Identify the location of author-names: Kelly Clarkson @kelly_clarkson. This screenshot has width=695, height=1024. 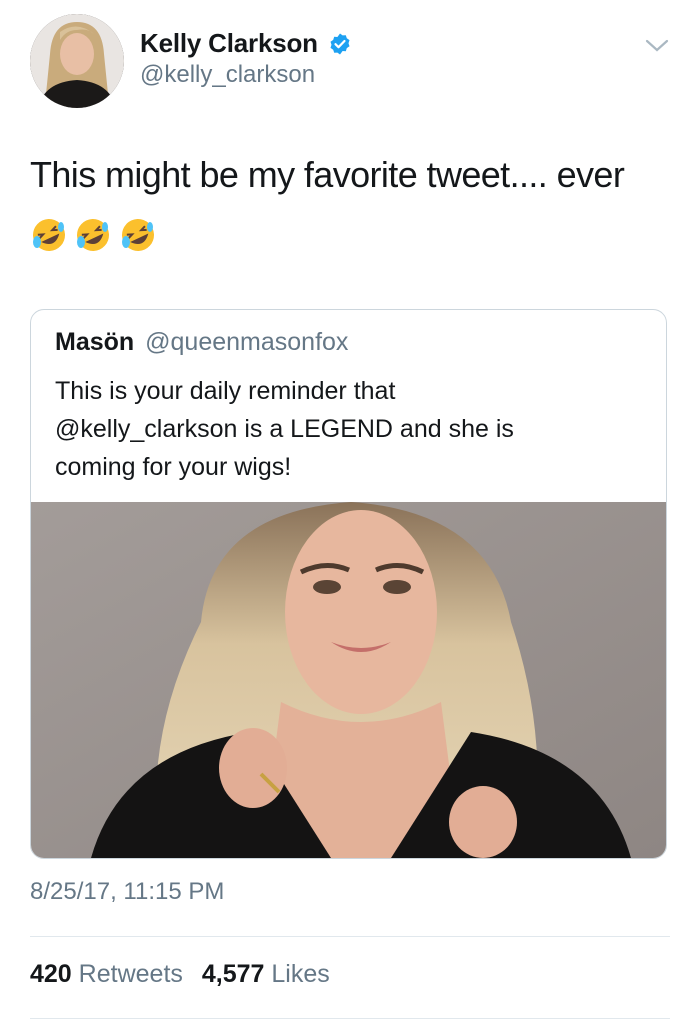
(246, 58).